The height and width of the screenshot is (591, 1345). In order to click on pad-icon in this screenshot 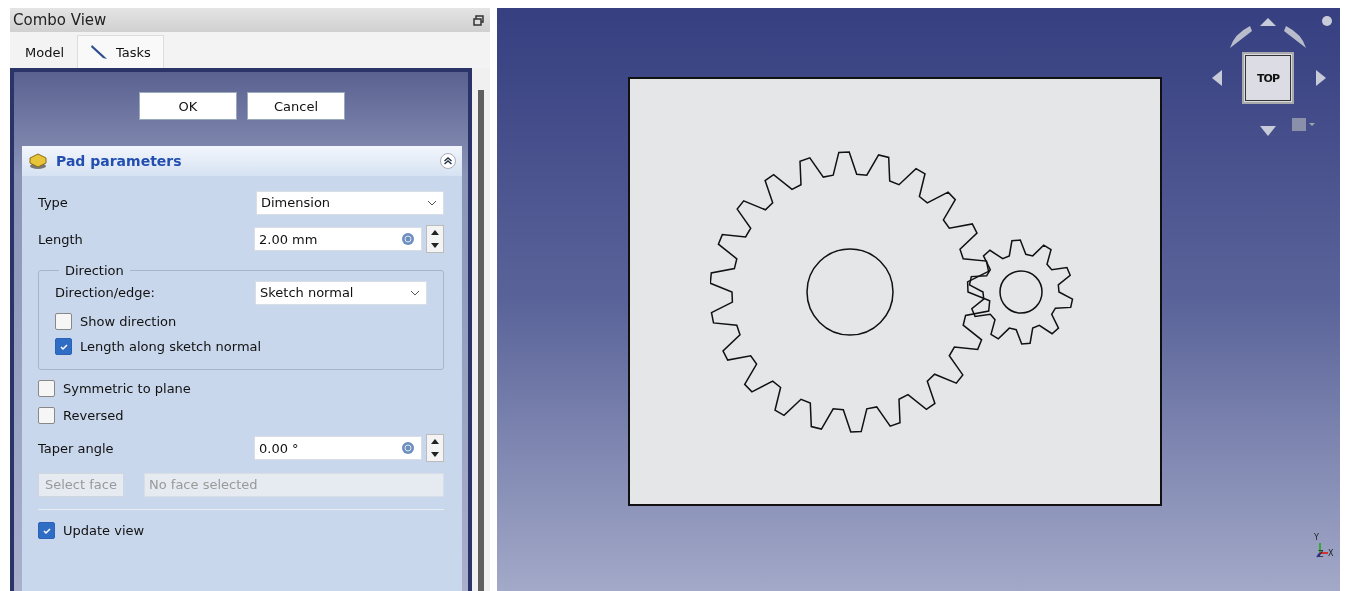, I will do `click(38, 161)`.